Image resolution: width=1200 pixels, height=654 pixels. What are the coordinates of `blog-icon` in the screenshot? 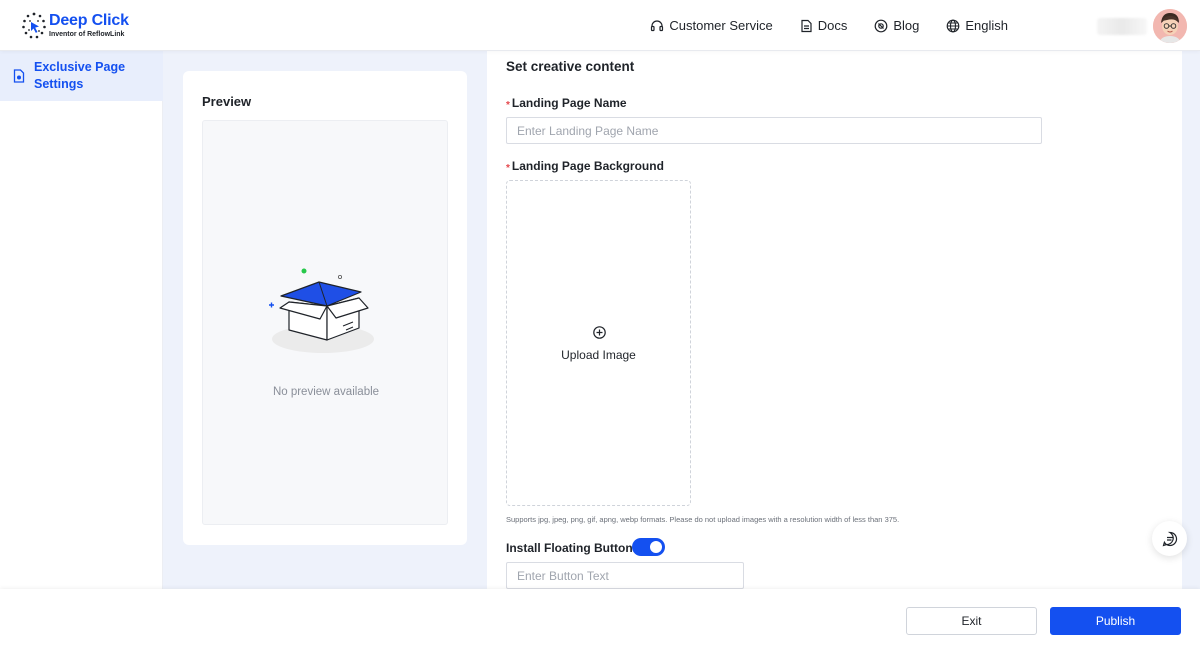 It's located at (881, 25).